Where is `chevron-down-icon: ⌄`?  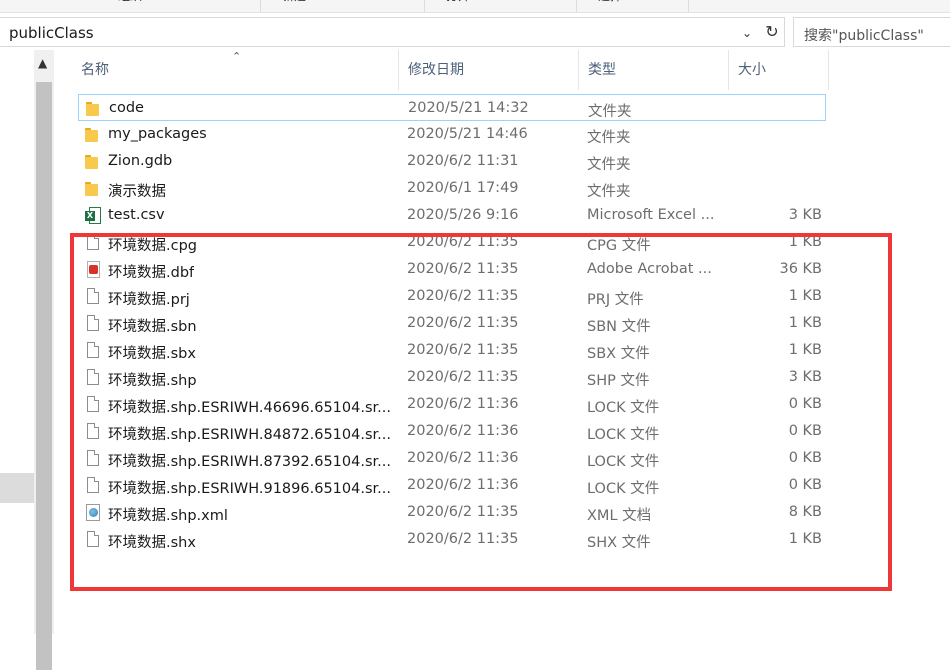
chevron-down-icon: ⌄ is located at coordinates (747, 33).